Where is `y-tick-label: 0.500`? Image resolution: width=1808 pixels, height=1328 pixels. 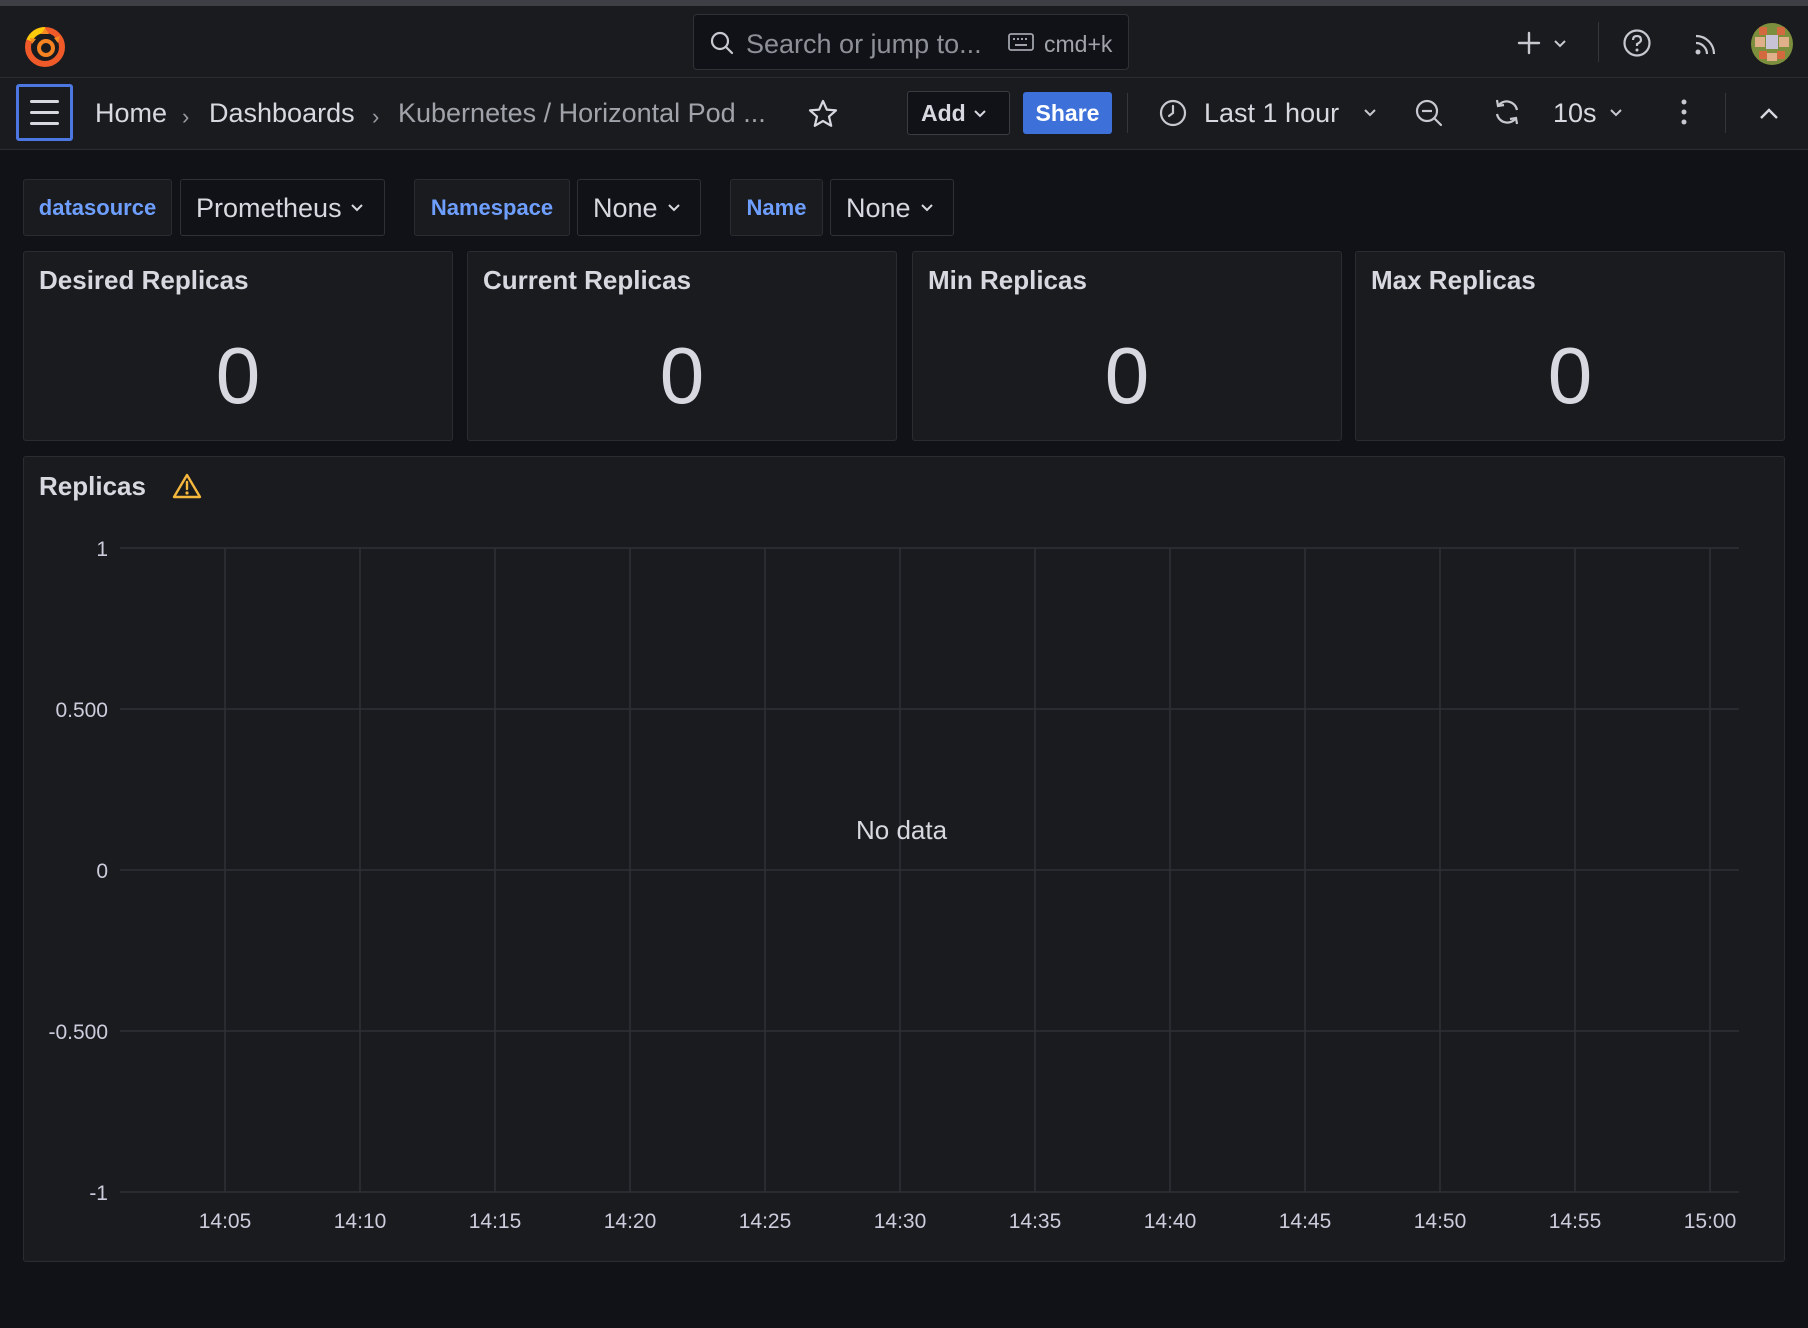 y-tick-label: 0.500 is located at coordinates (81, 710).